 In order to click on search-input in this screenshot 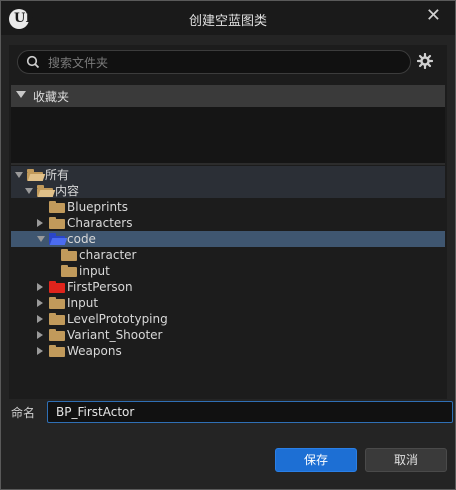, I will do `click(223, 63)`.